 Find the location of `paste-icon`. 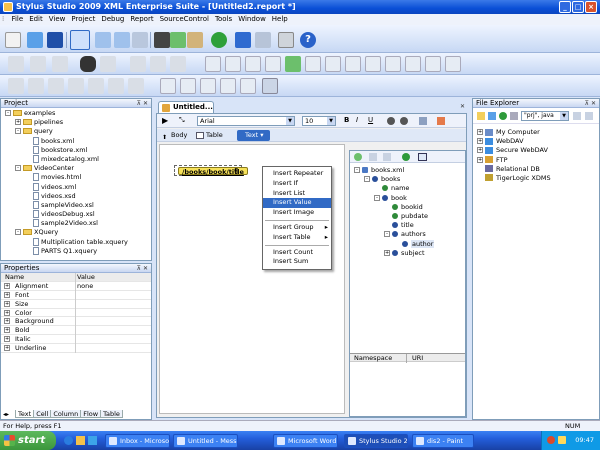

paste-icon is located at coordinates (195, 40).